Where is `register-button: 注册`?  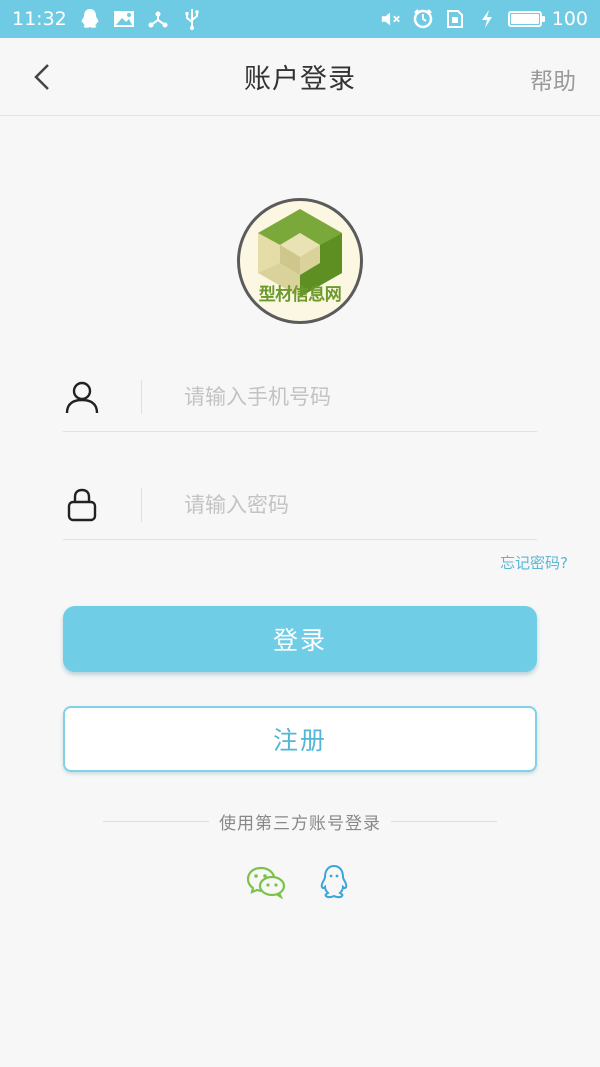 register-button: 注册 is located at coordinates (300, 739).